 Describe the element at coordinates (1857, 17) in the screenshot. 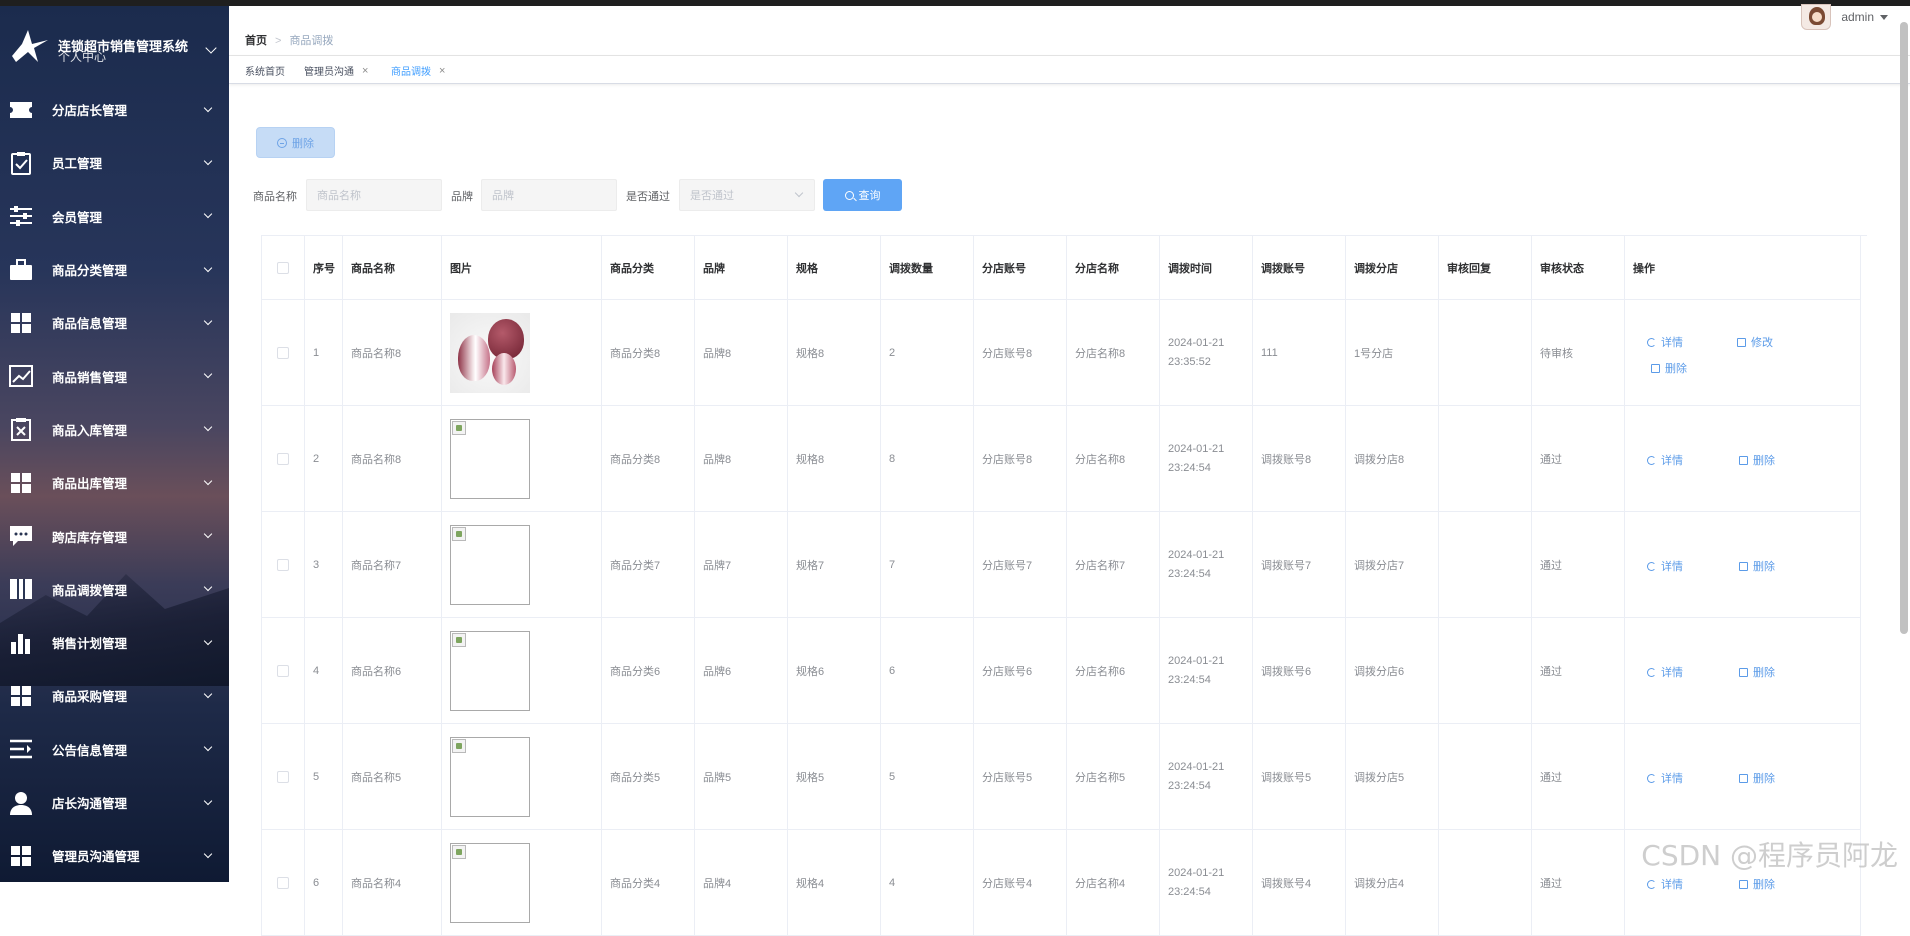

I see `user-name: admin` at that location.